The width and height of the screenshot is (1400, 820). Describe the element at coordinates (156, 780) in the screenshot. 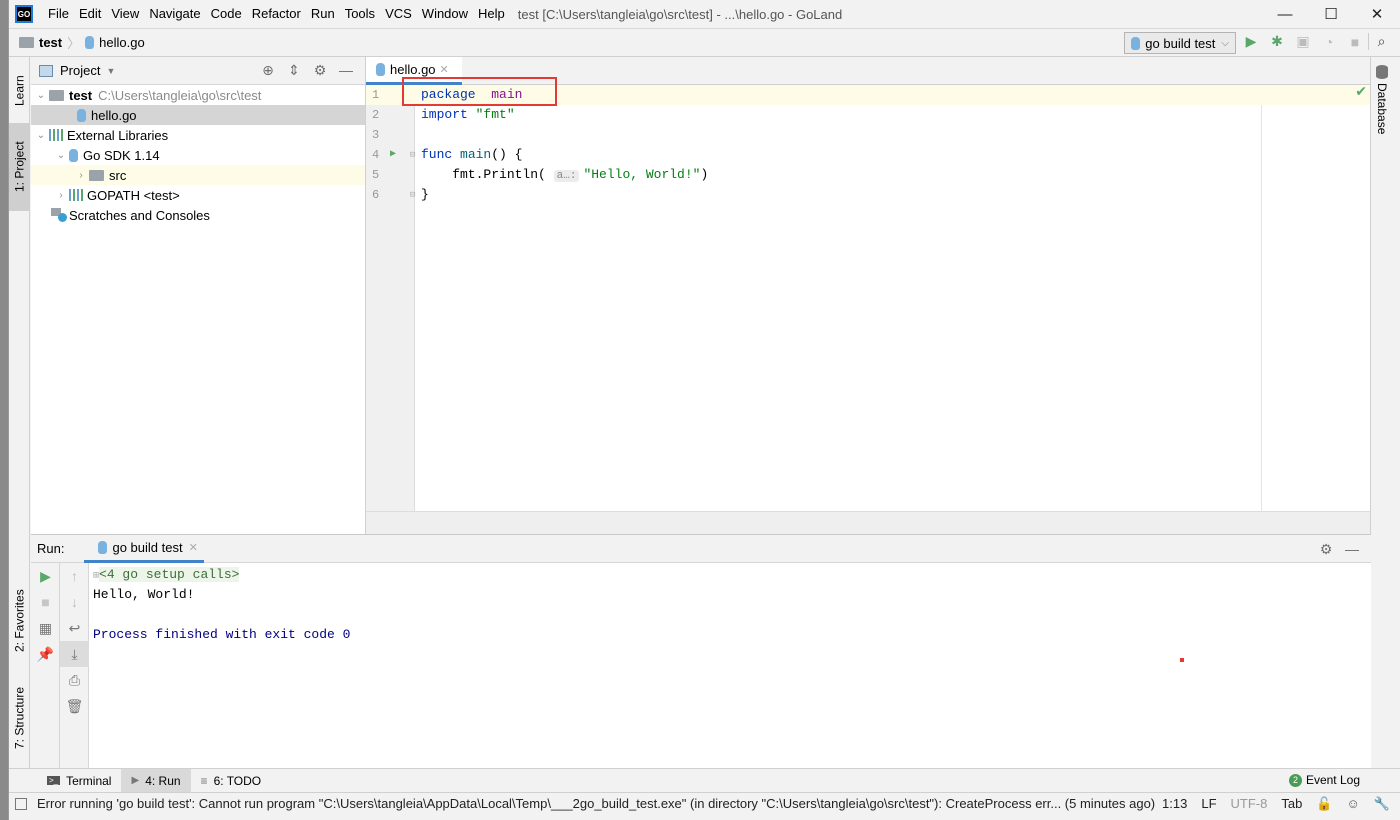

I see `tool-tab-run: ▶ 4: Run` at that location.